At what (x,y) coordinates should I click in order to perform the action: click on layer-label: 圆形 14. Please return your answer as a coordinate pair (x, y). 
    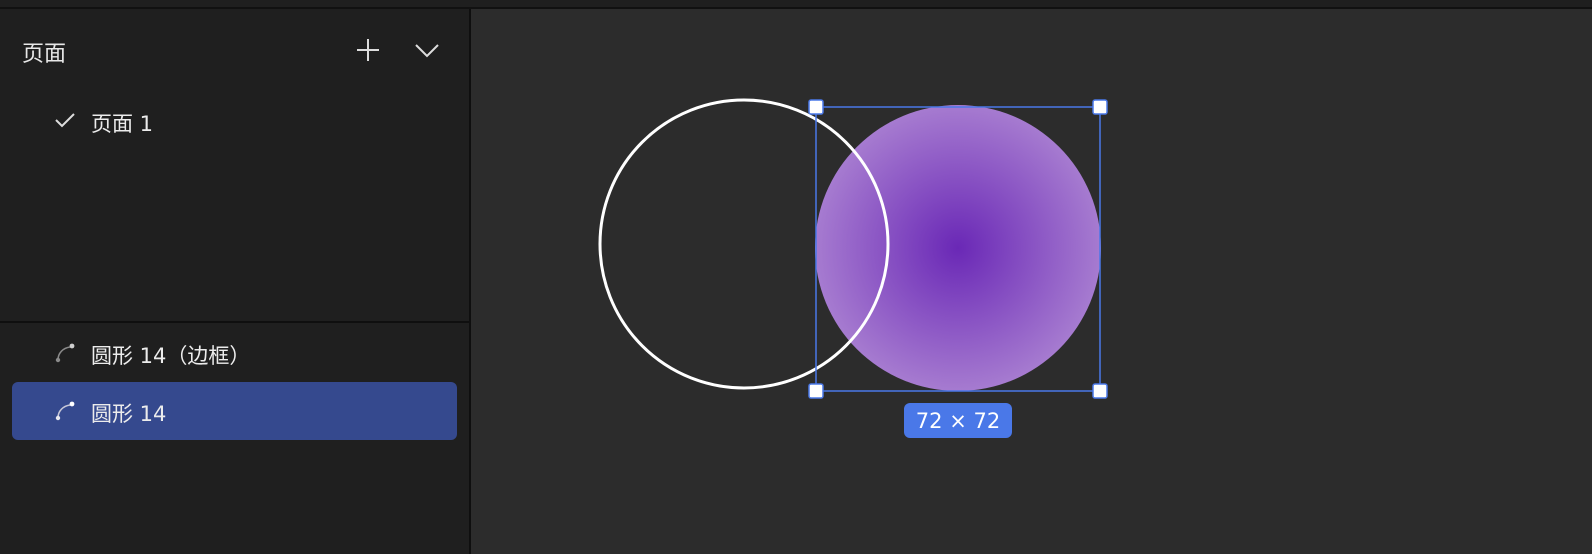
    Looking at the image, I should click on (129, 414).